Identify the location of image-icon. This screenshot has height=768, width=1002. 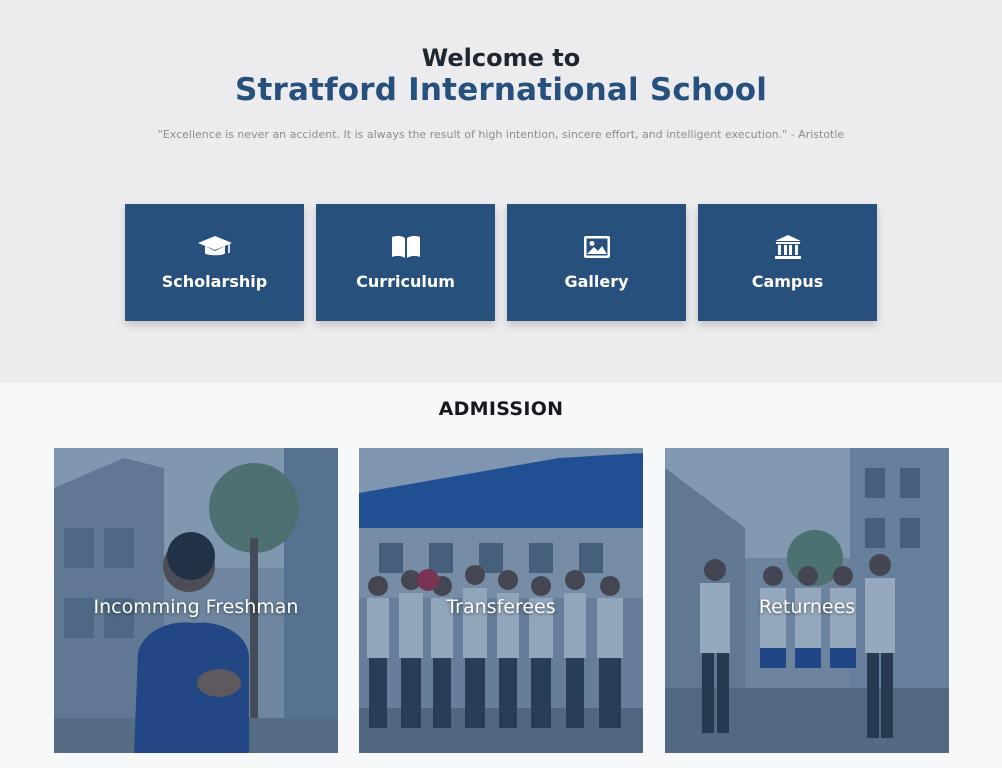
(596, 247).